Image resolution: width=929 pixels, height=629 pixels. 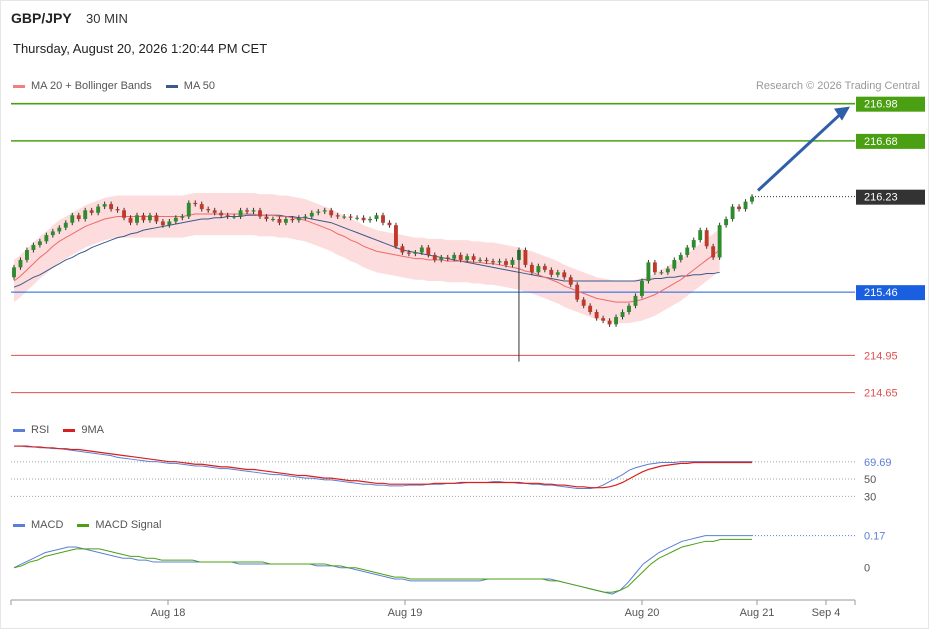 I want to click on macd-level-label: 0, so click(x=867, y=569).